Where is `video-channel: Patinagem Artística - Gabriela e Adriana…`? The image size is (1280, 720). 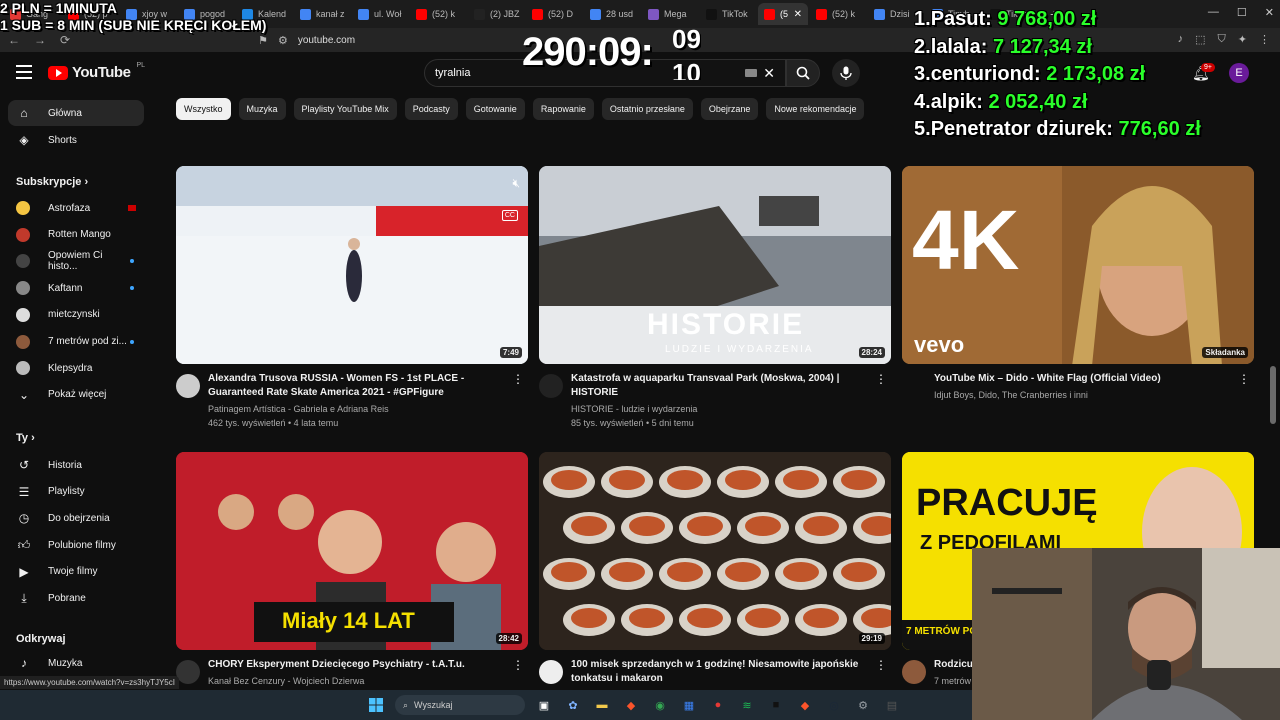 video-channel: Patinagem Artística - Gabriela e Adriana… is located at coordinates (358, 409).